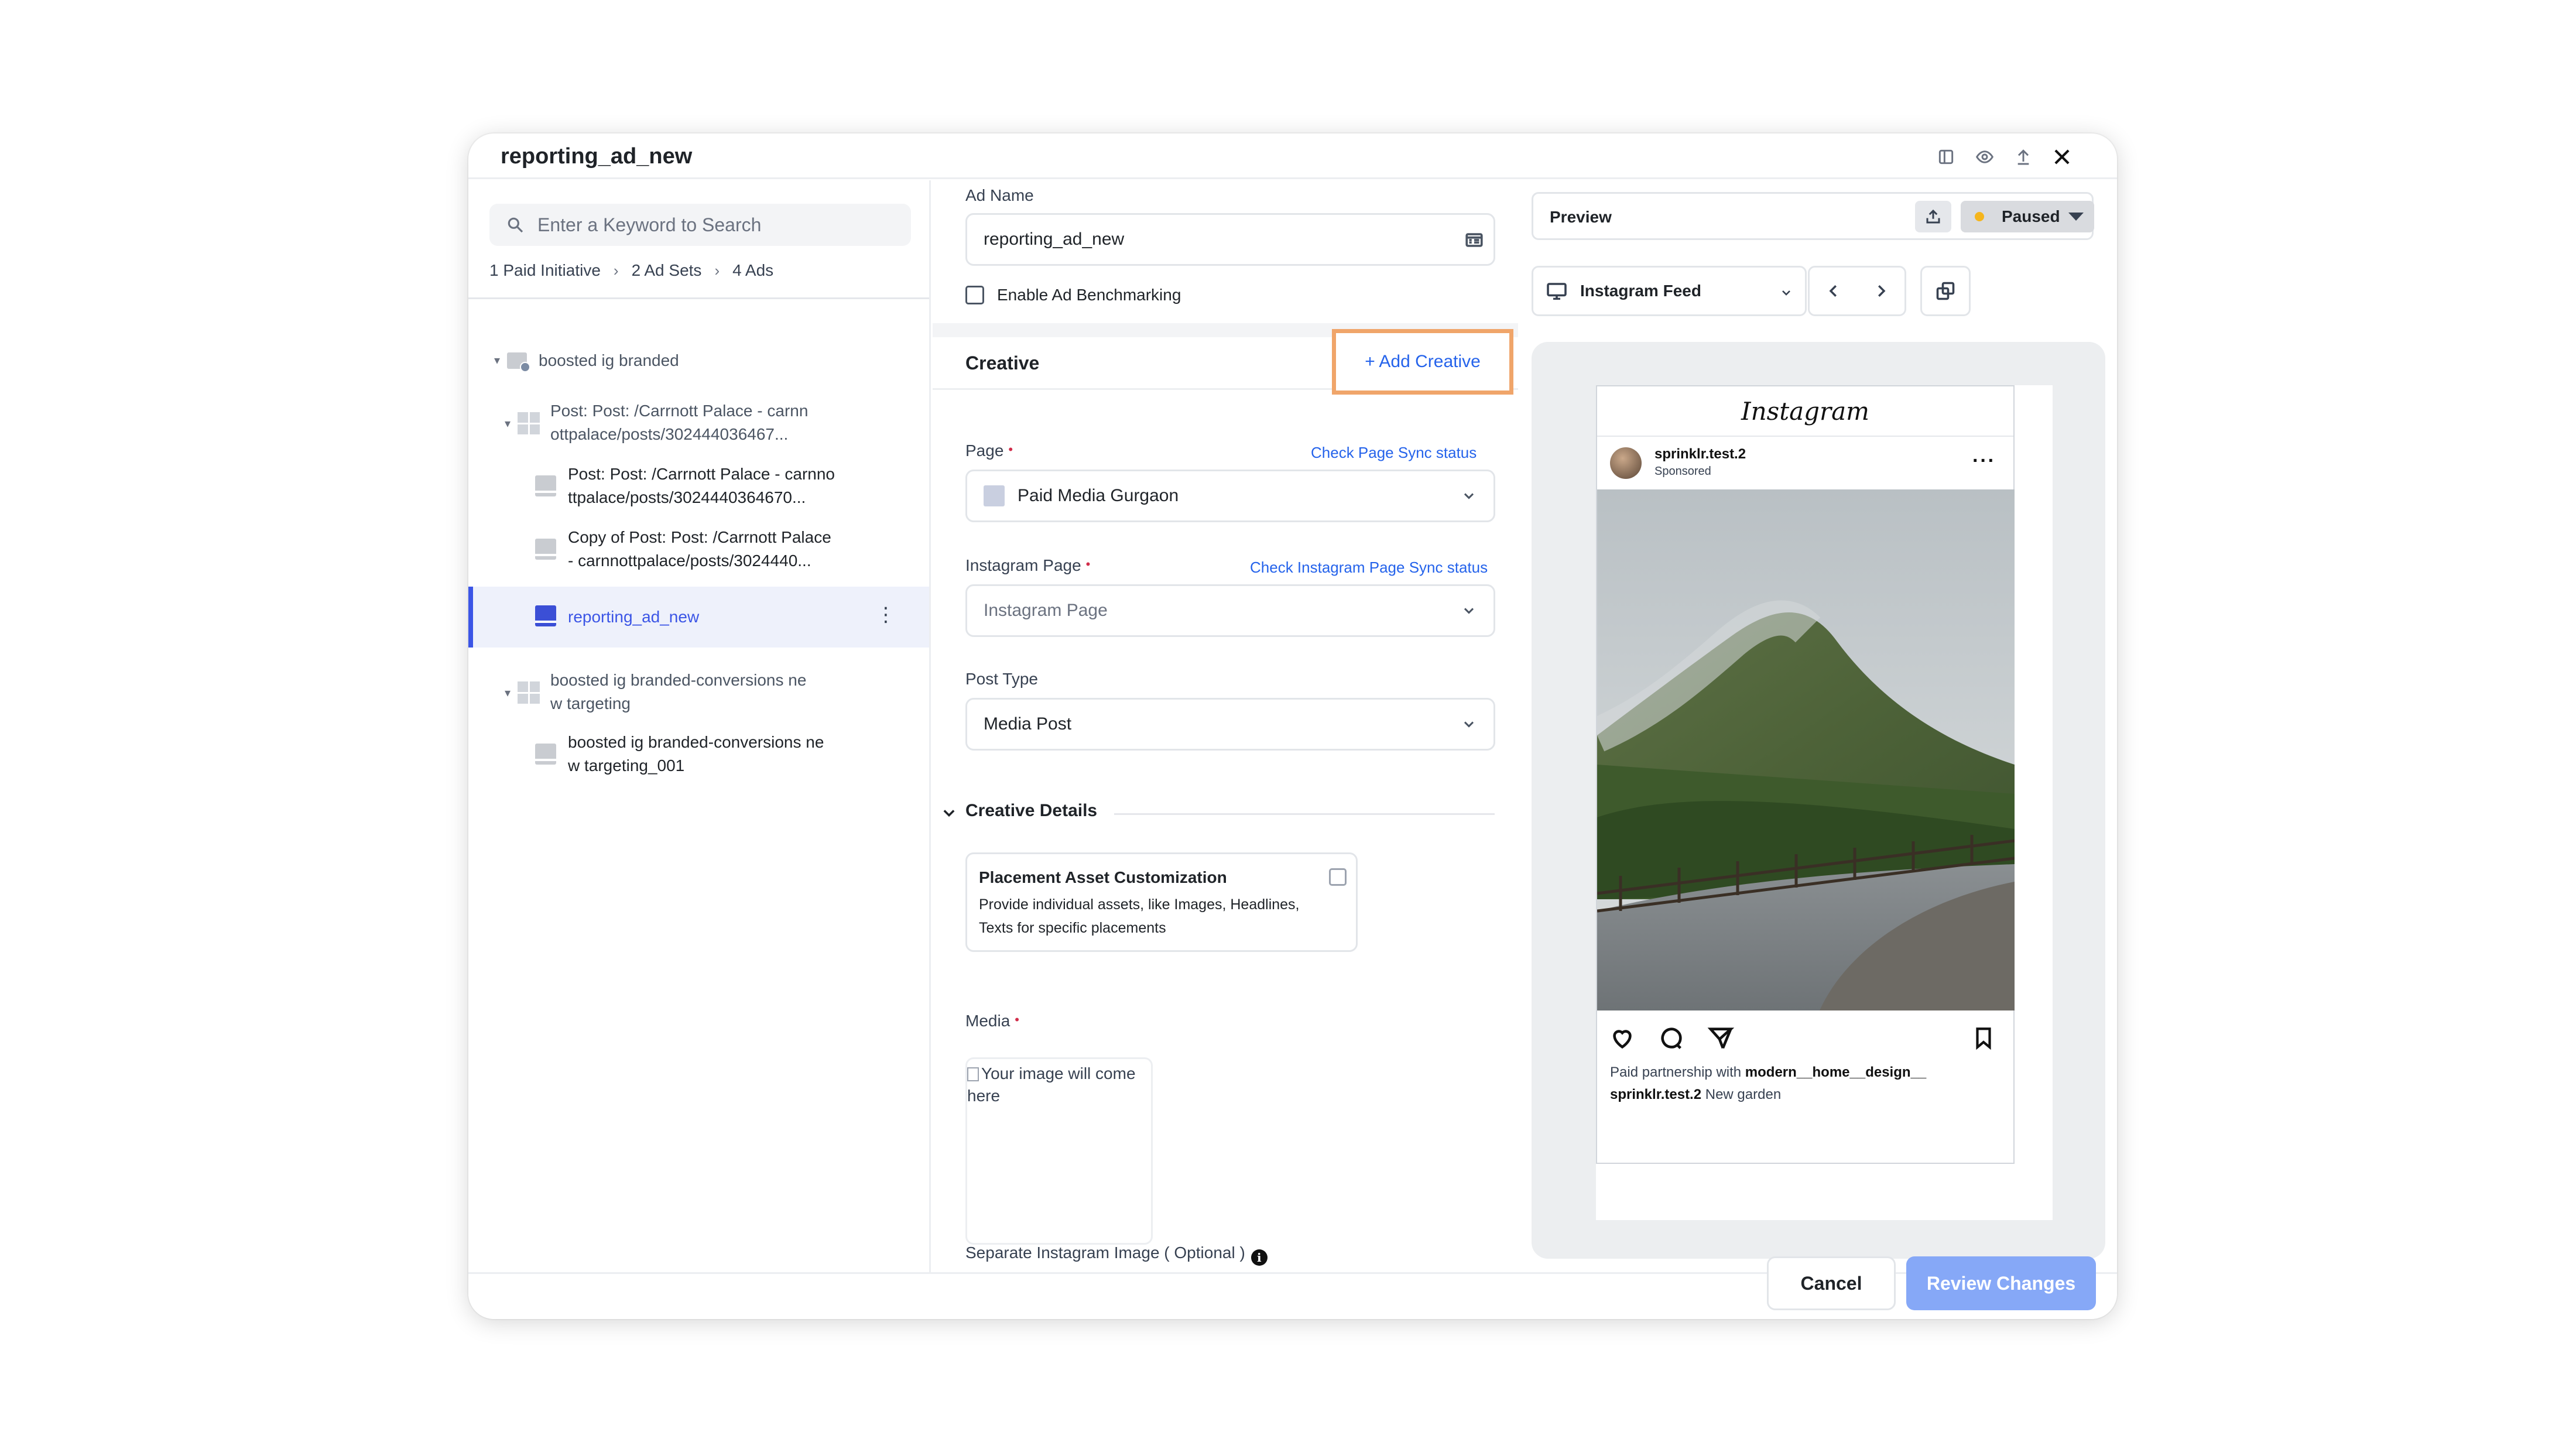 The image size is (2576, 1449). What do you see at coordinates (1230, 610) in the screenshot?
I see `instagram-page-select: Instagram Page` at bounding box center [1230, 610].